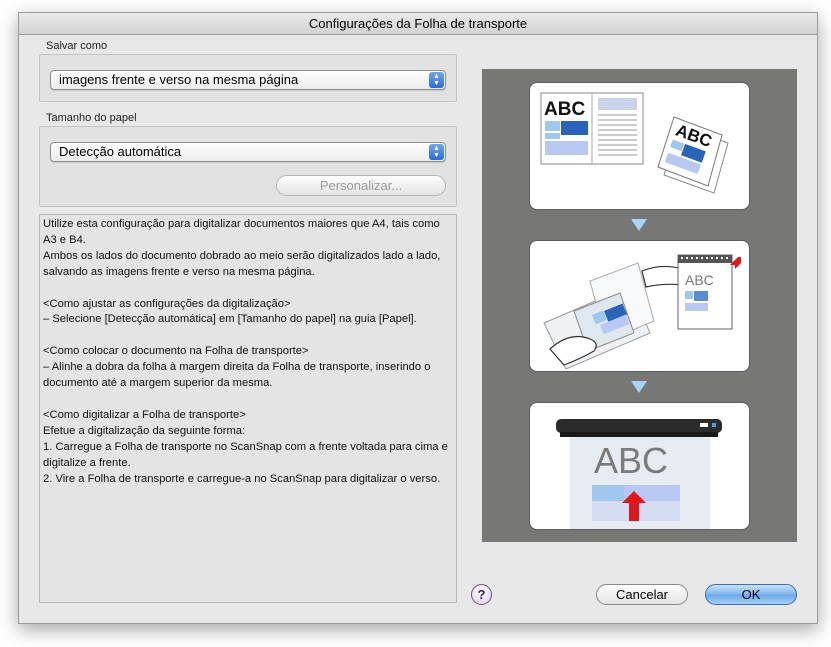 This screenshot has height=647, width=831. What do you see at coordinates (179, 79) in the screenshot?
I see `save-as-value: imagens frente e verso na mesma página` at bounding box center [179, 79].